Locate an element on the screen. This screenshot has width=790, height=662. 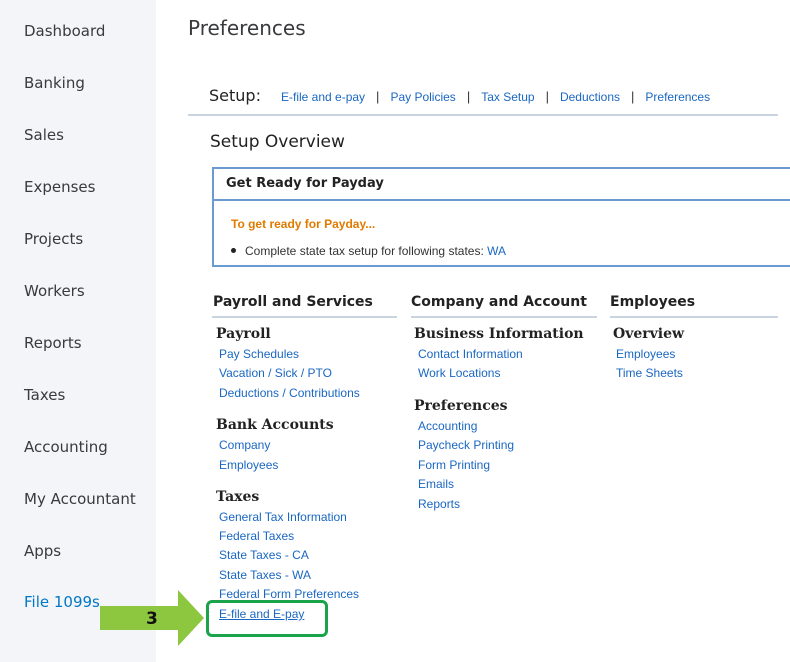
nav-apps: Apps is located at coordinates (42, 551).